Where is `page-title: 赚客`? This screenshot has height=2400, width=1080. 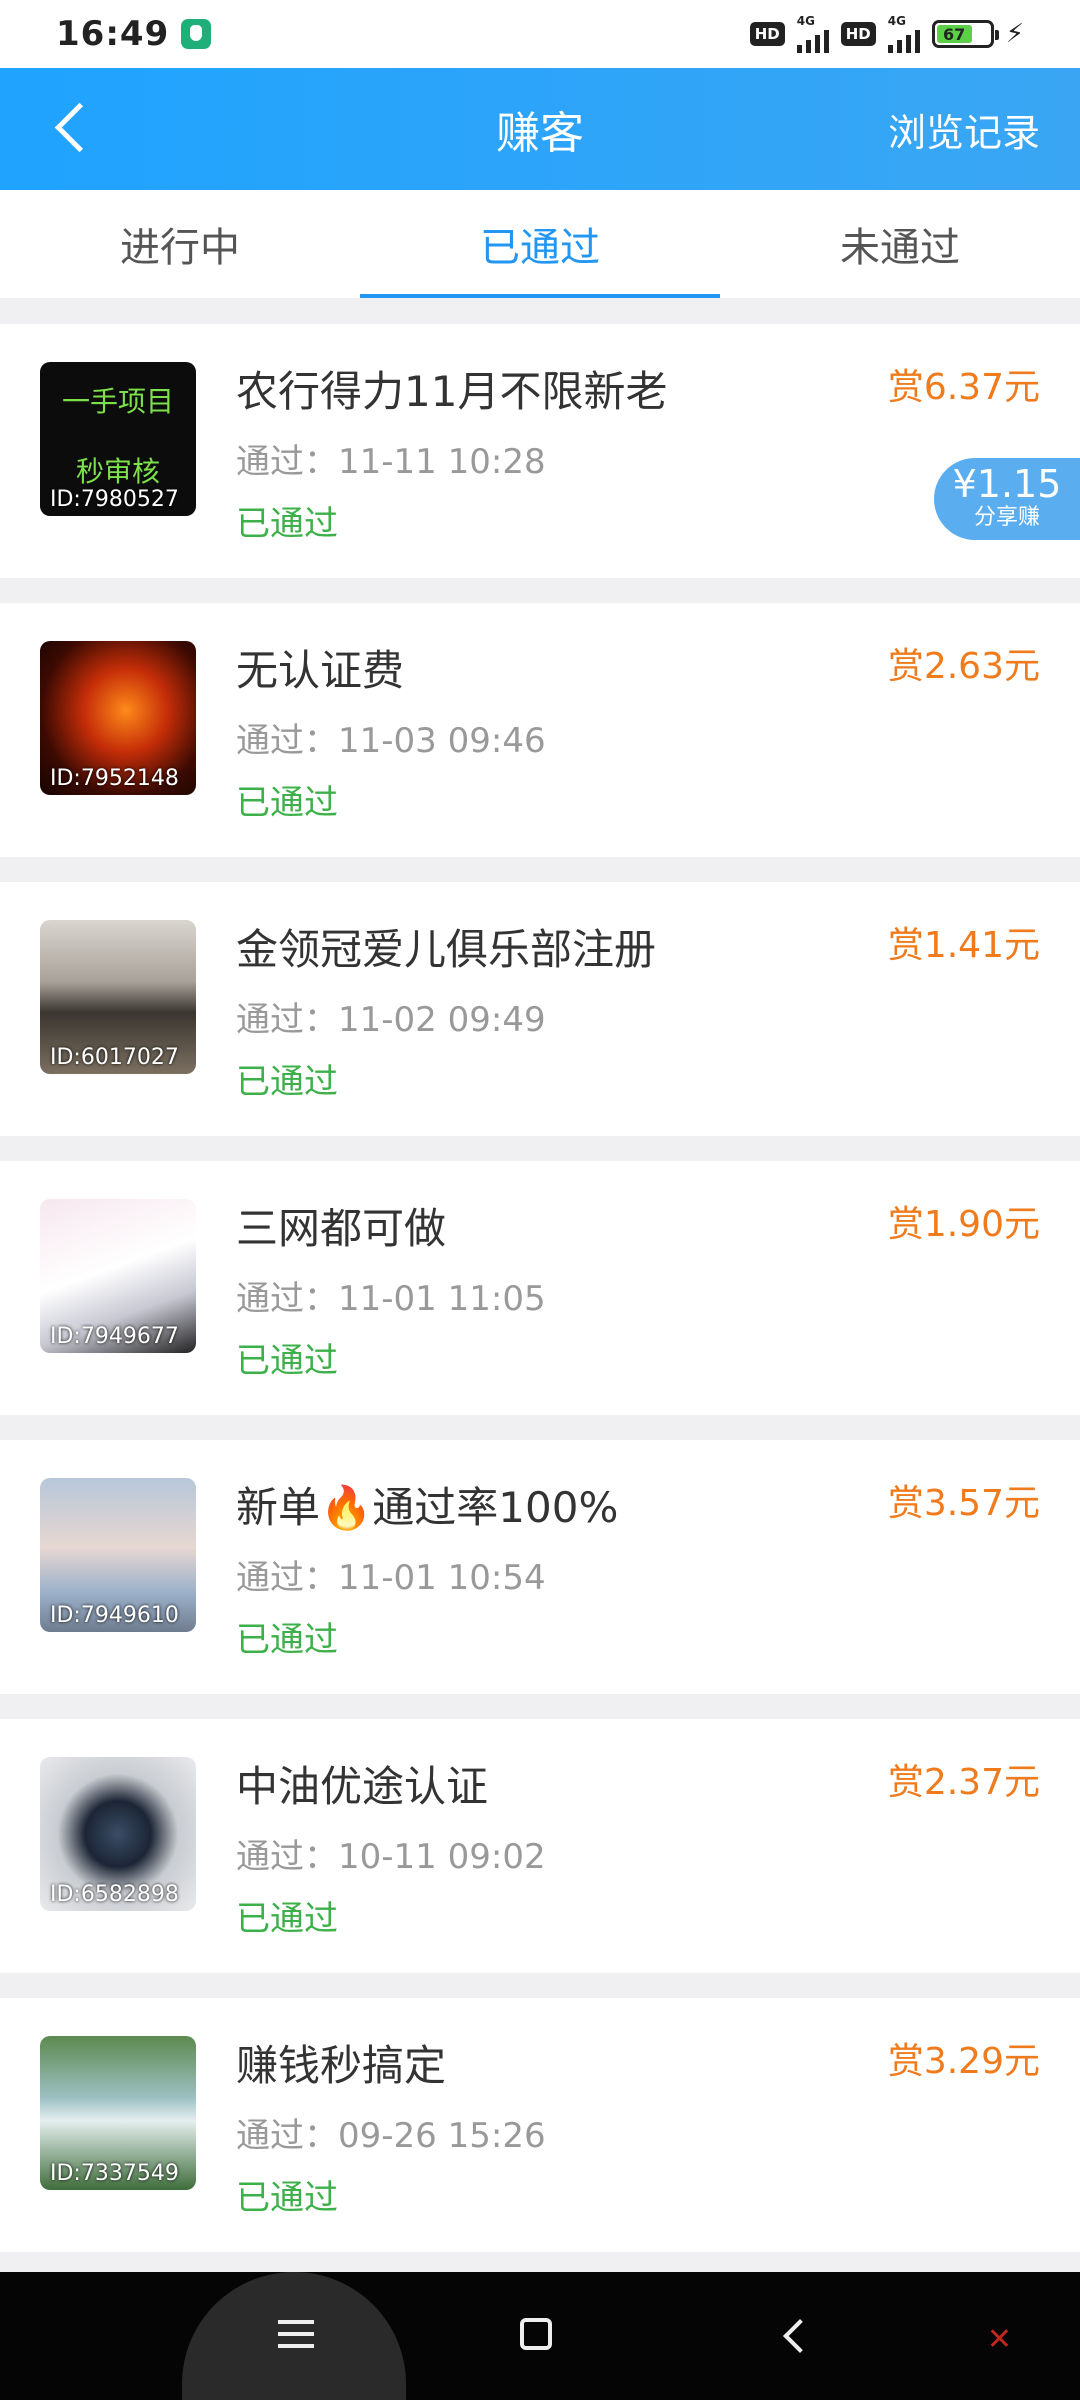
page-title: 赚客 is located at coordinates (540, 133).